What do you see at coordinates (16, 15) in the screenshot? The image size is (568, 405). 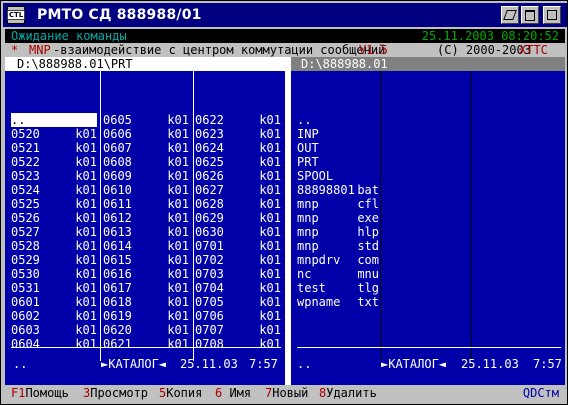 I see `app-icon: CTL` at bounding box center [16, 15].